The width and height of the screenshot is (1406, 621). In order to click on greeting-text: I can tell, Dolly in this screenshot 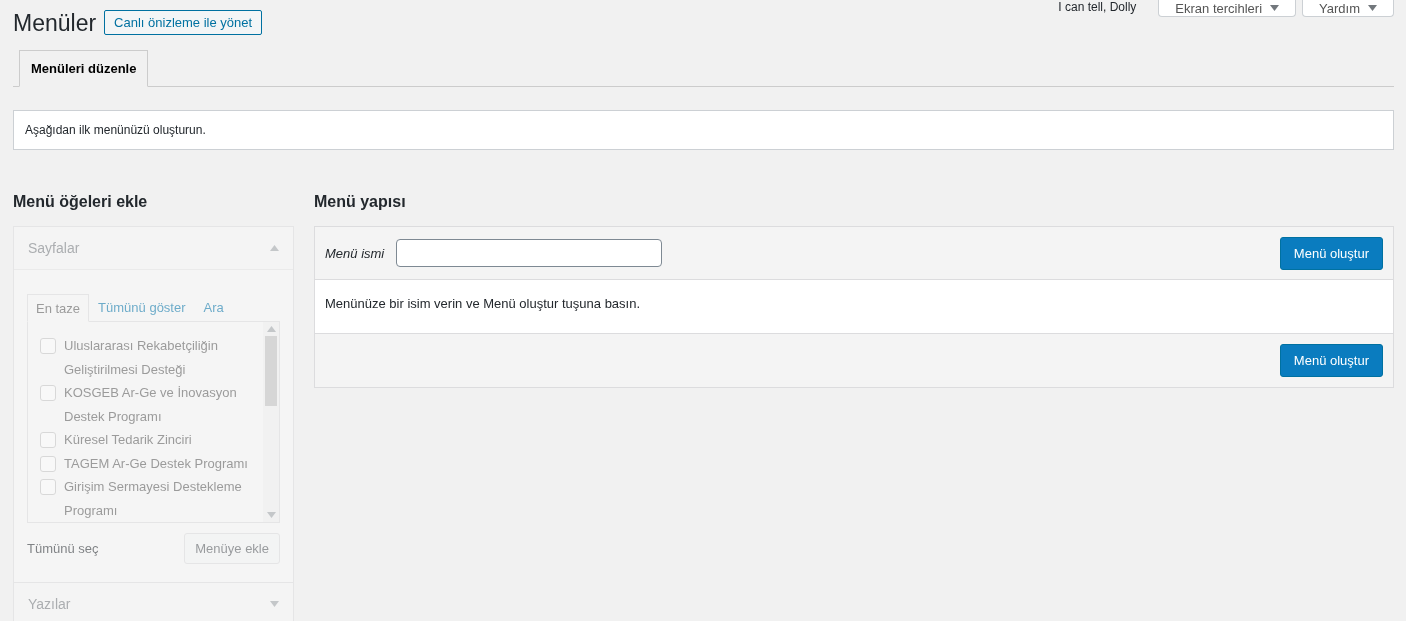, I will do `click(1097, 7)`.